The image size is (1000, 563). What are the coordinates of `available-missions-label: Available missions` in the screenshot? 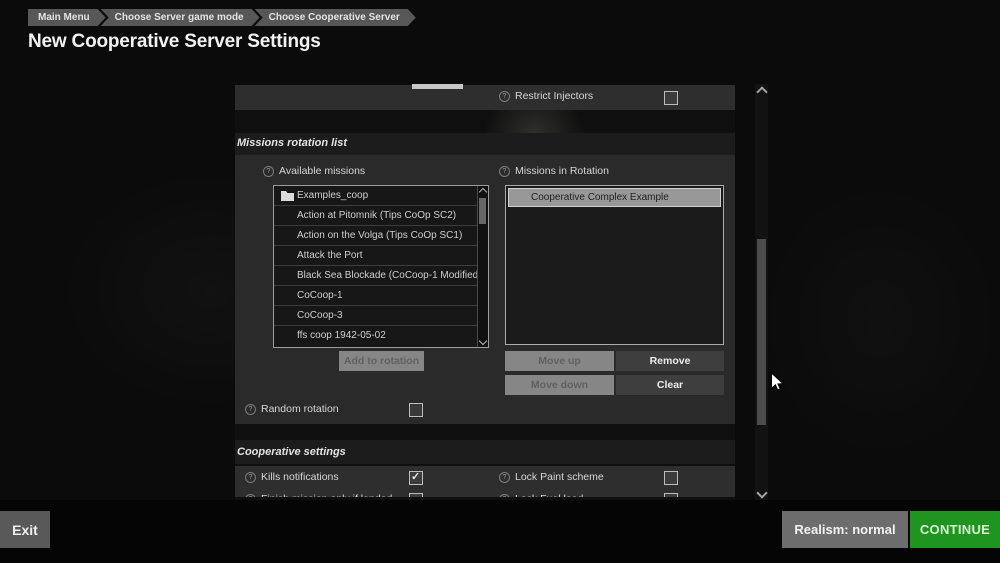 It's located at (322, 171).